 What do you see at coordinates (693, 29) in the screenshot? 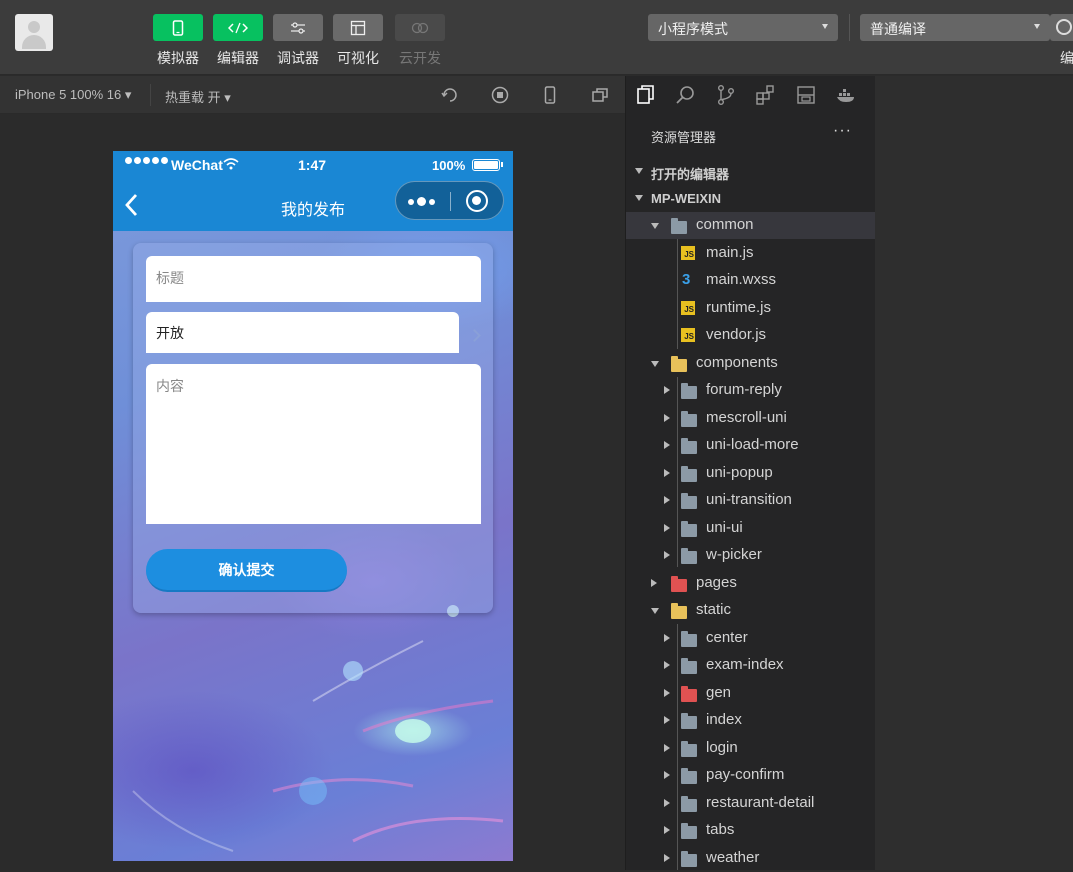
I see `mode-select-value: 小程序模式` at bounding box center [693, 29].